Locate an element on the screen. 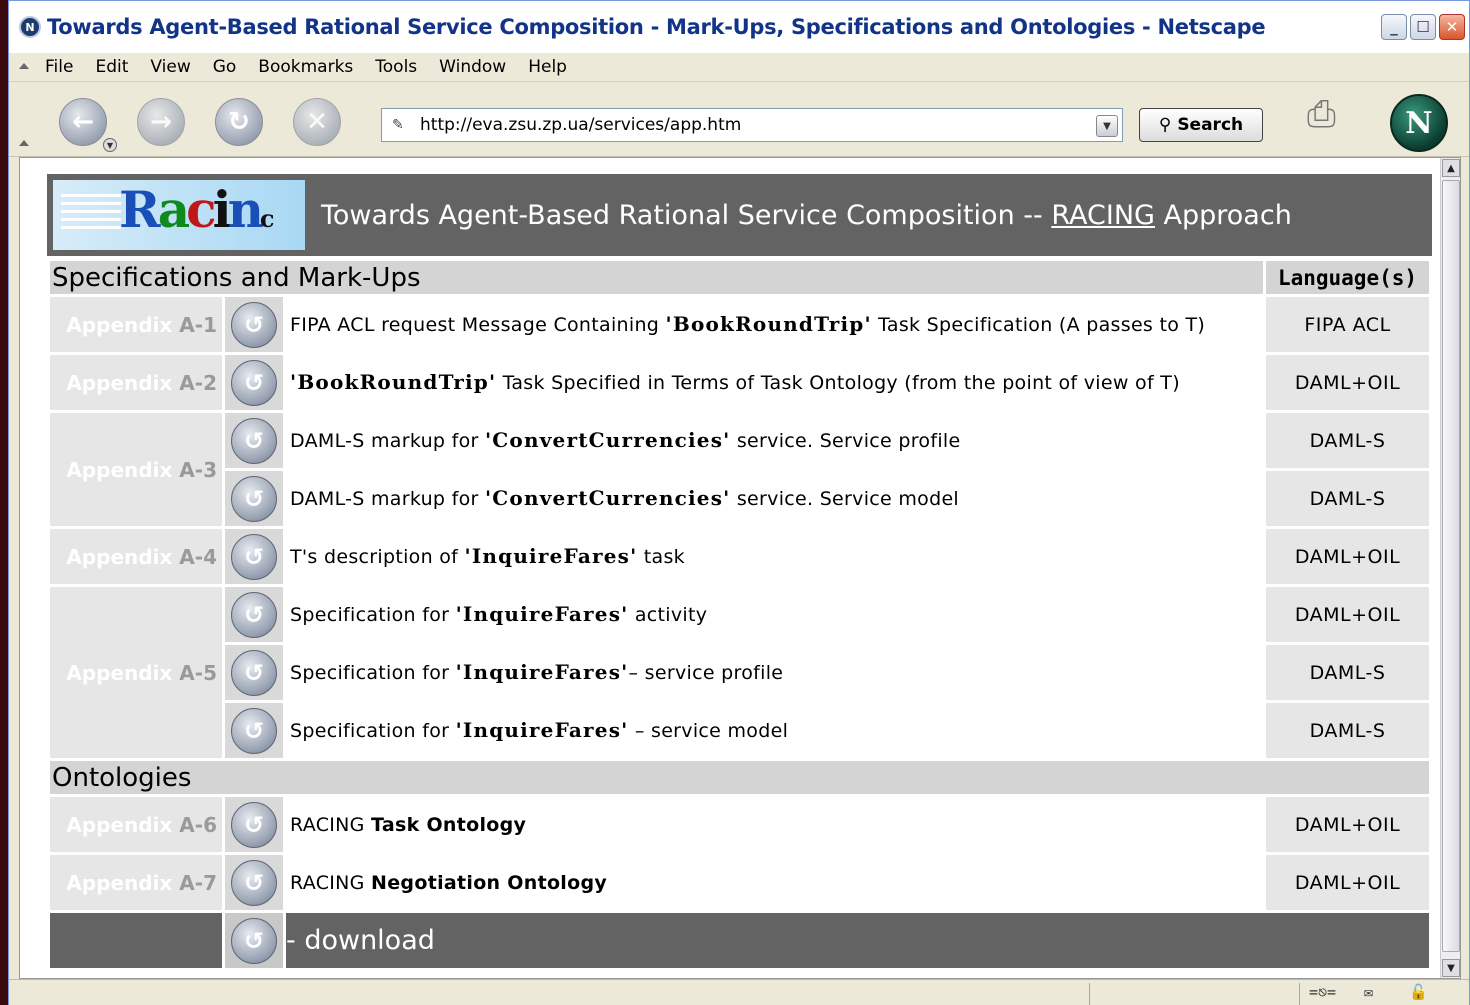  back-arrow-icon: ← is located at coordinates (83, 122).